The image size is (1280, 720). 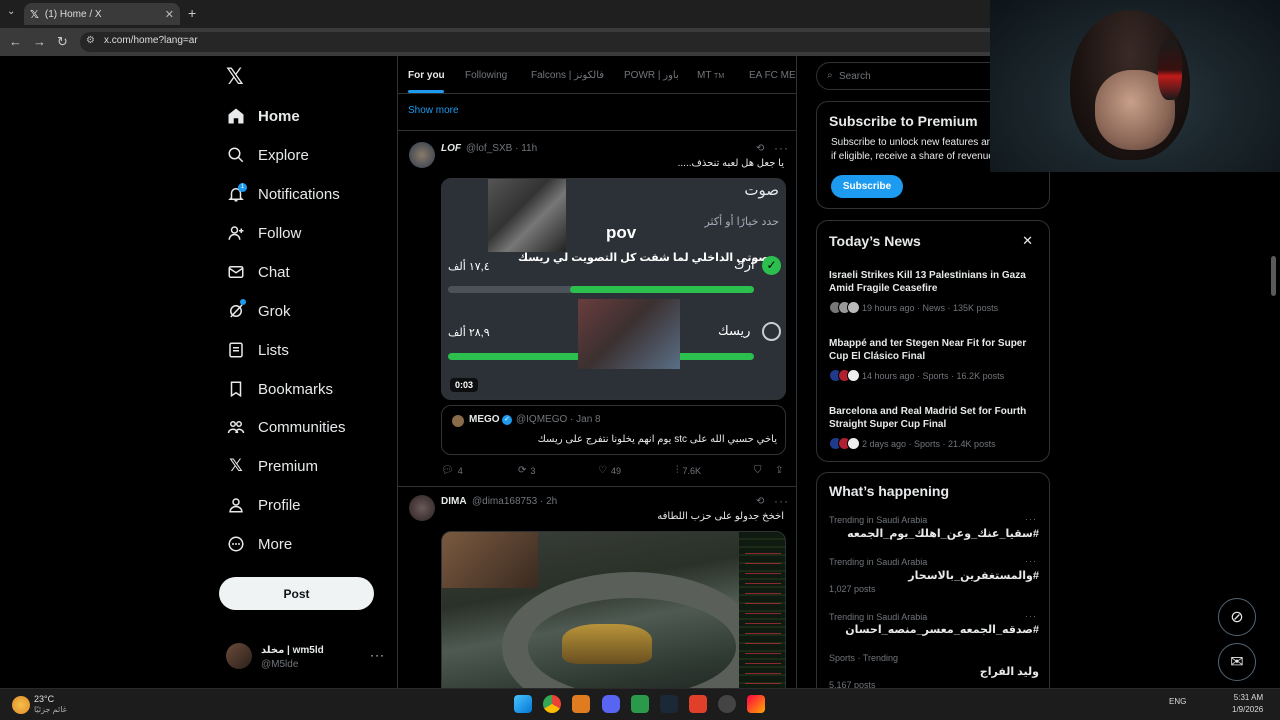 What do you see at coordinates (50, 709) in the screenshot?
I see `weather-desc: غائم جزئيًا` at bounding box center [50, 709].